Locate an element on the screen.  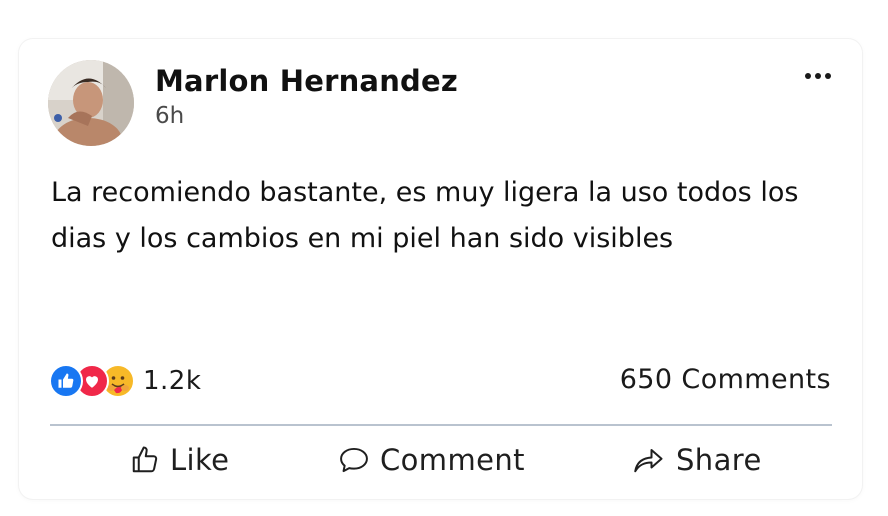
comment-label: Comment is located at coordinates (452, 460).